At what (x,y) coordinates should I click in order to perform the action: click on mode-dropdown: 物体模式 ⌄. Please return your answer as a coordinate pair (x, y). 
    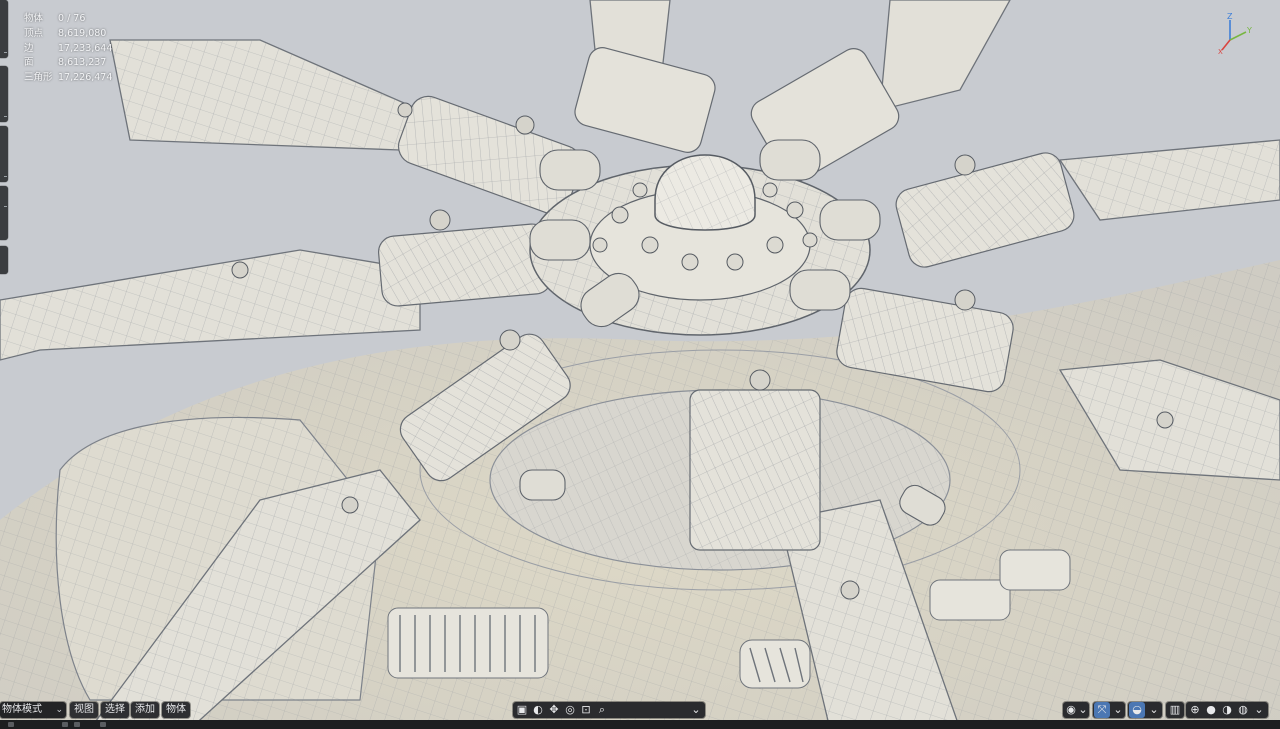
    Looking at the image, I should click on (33, 710).